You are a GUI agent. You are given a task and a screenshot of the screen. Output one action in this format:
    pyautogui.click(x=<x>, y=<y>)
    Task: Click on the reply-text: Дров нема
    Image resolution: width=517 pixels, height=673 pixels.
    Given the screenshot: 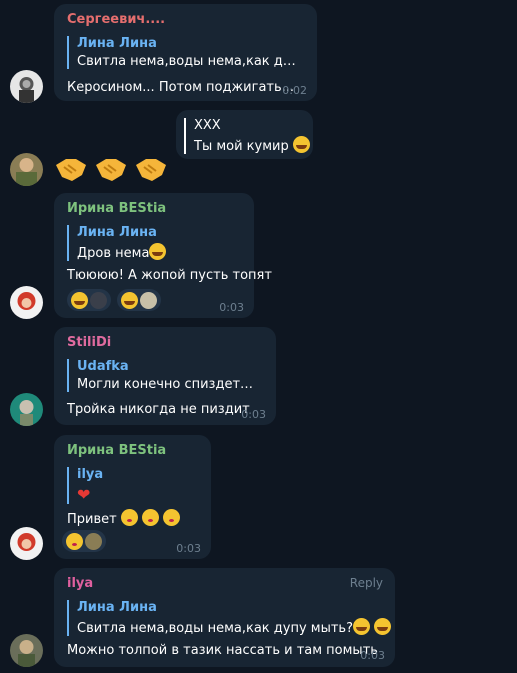 What is the action you would take?
    pyautogui.click(x=157, y=252)
    